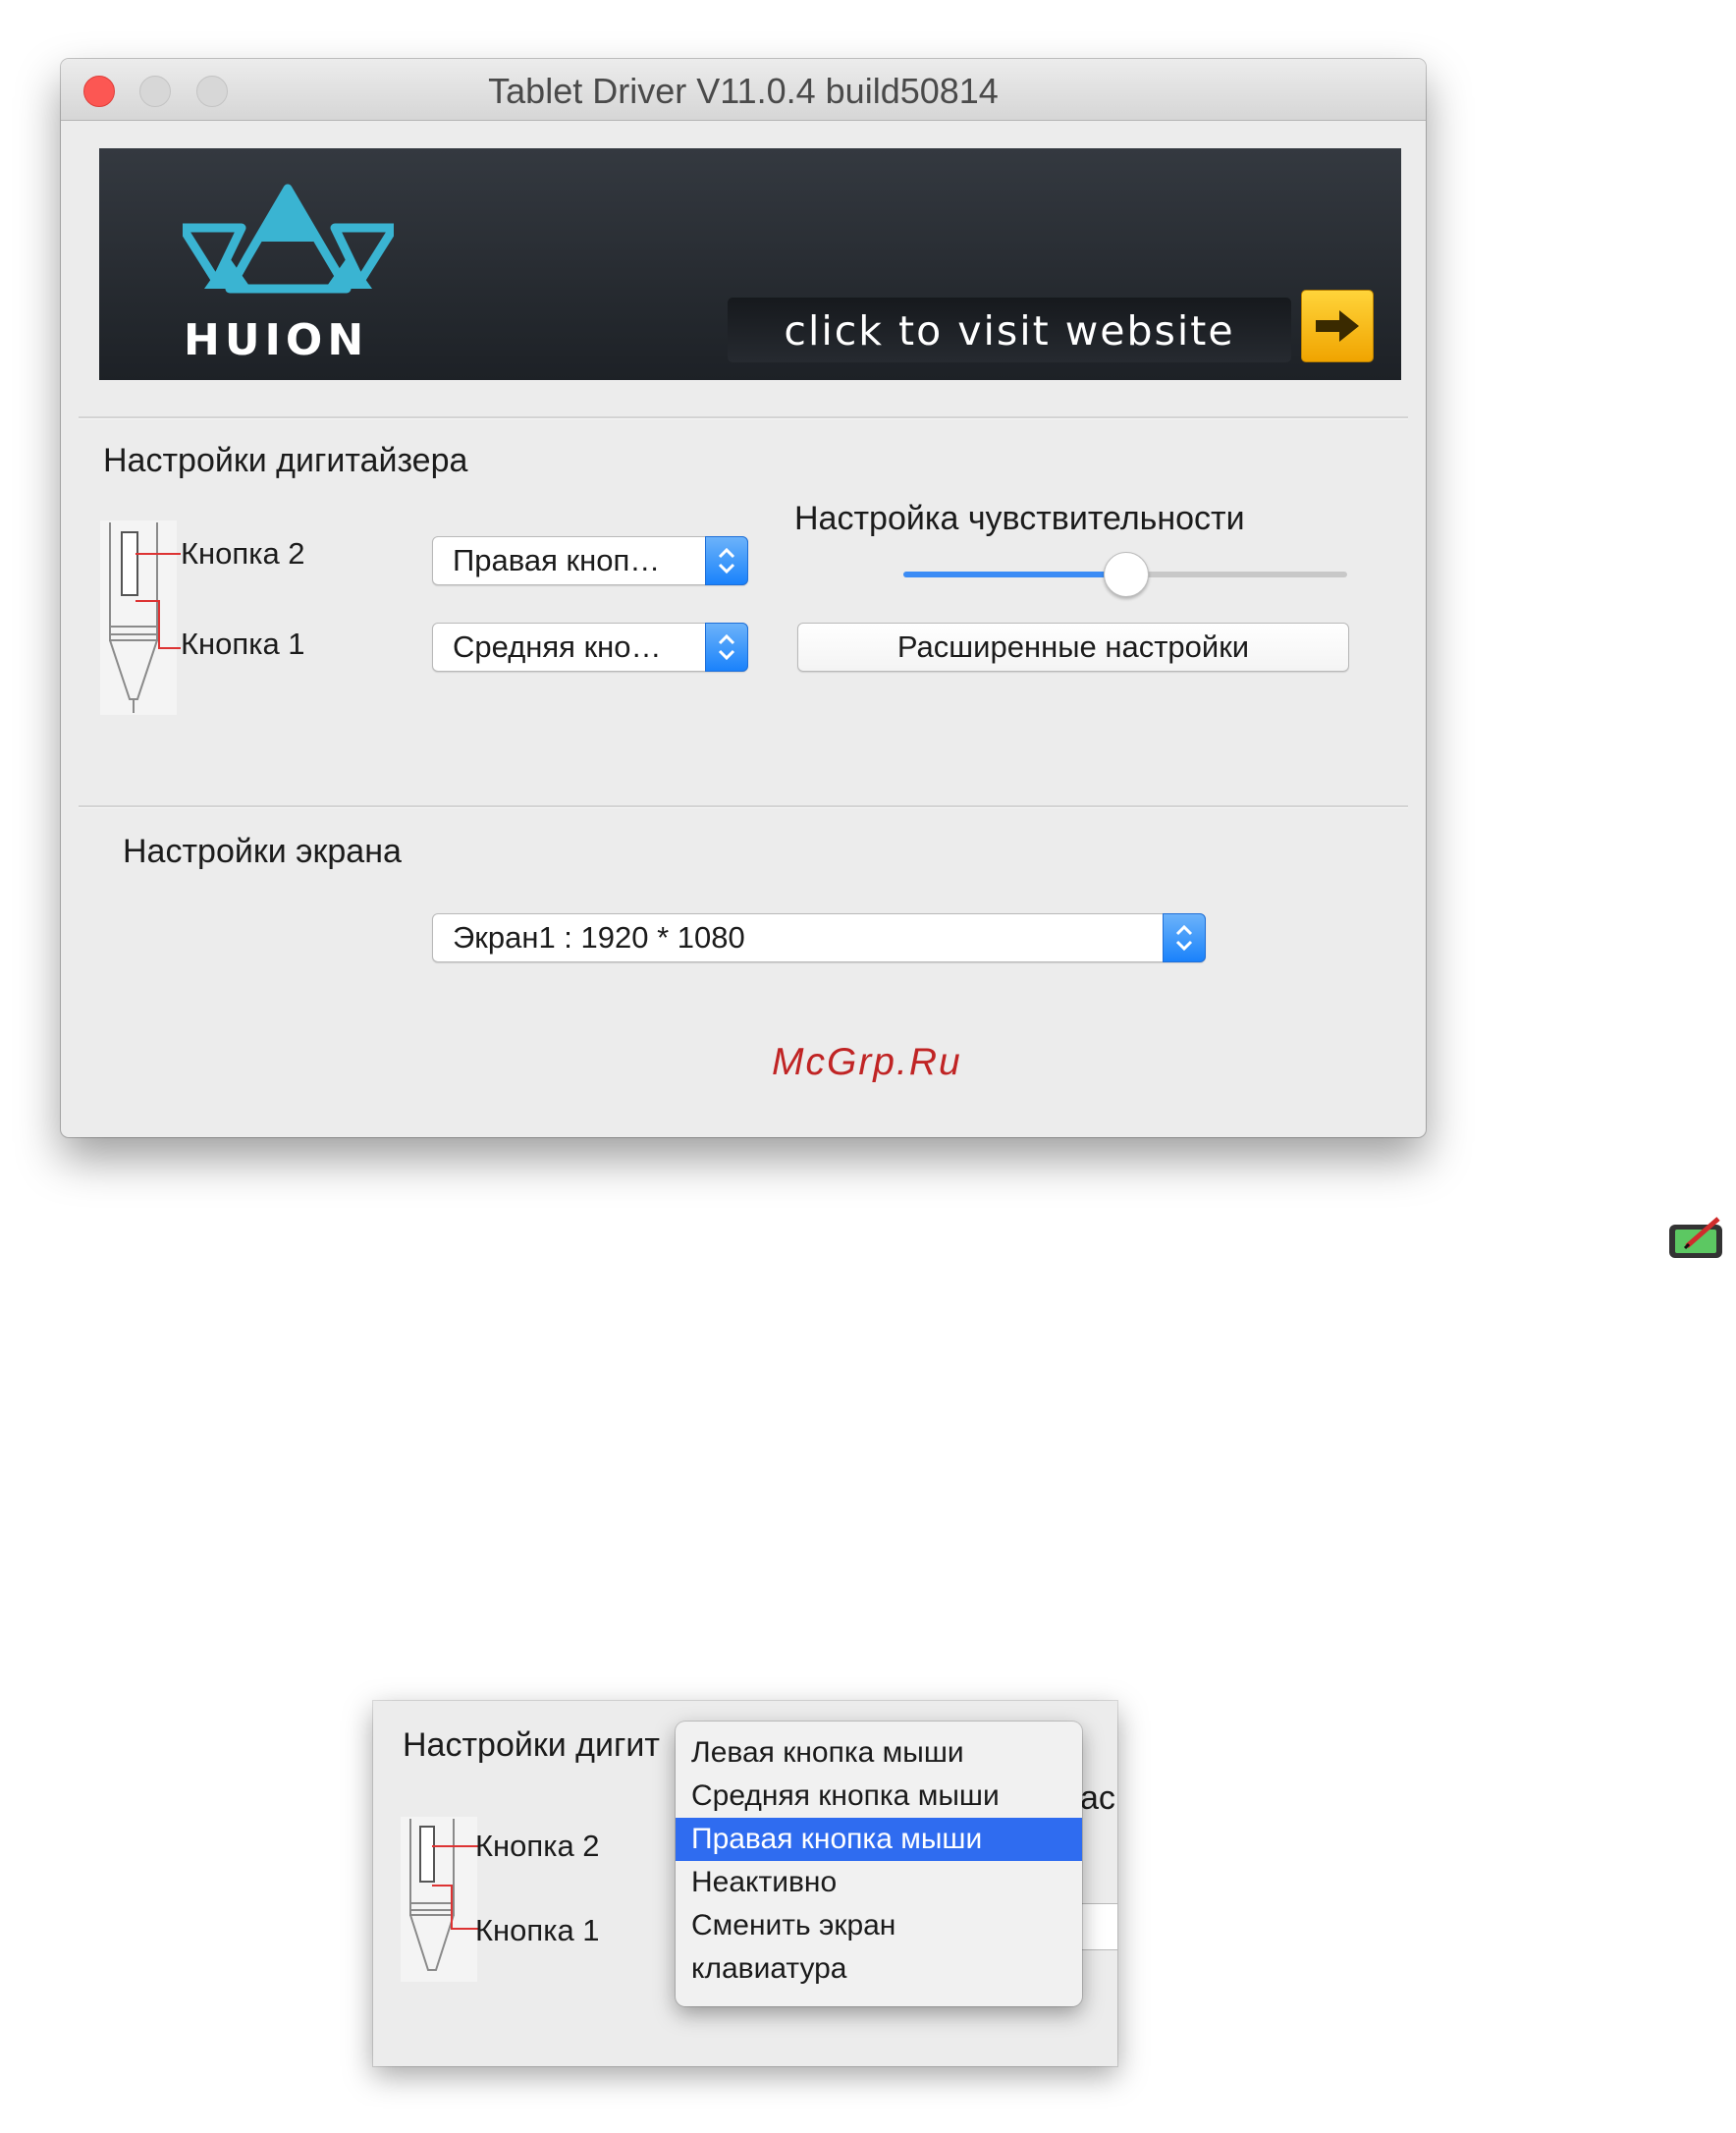 This screenshot has width=1736, height=2133. Describe the element at coordinates (867, 1062) in the screenshot. I see `watermark: McGrp.Ru` at that location.